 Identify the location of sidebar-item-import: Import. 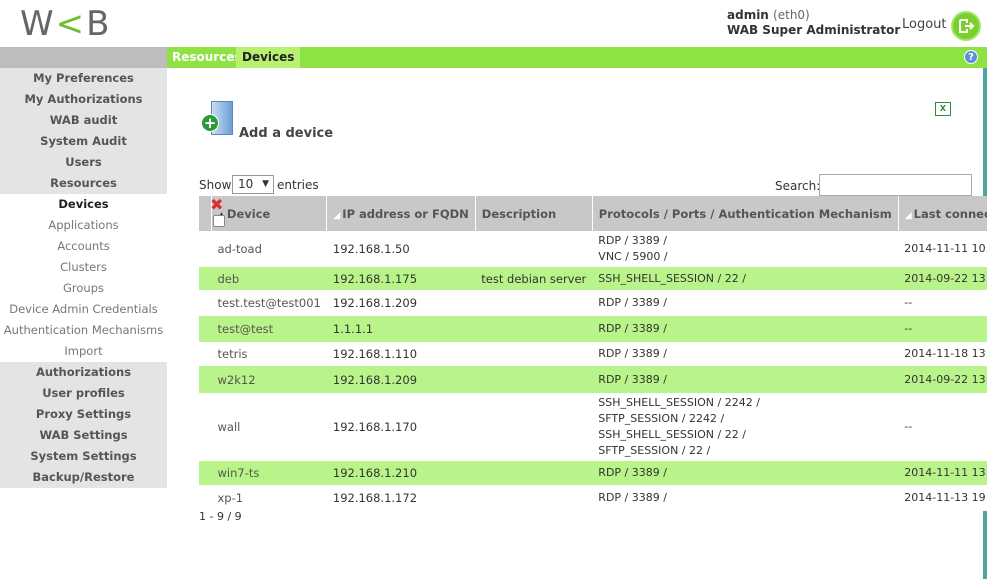
(83, 351).